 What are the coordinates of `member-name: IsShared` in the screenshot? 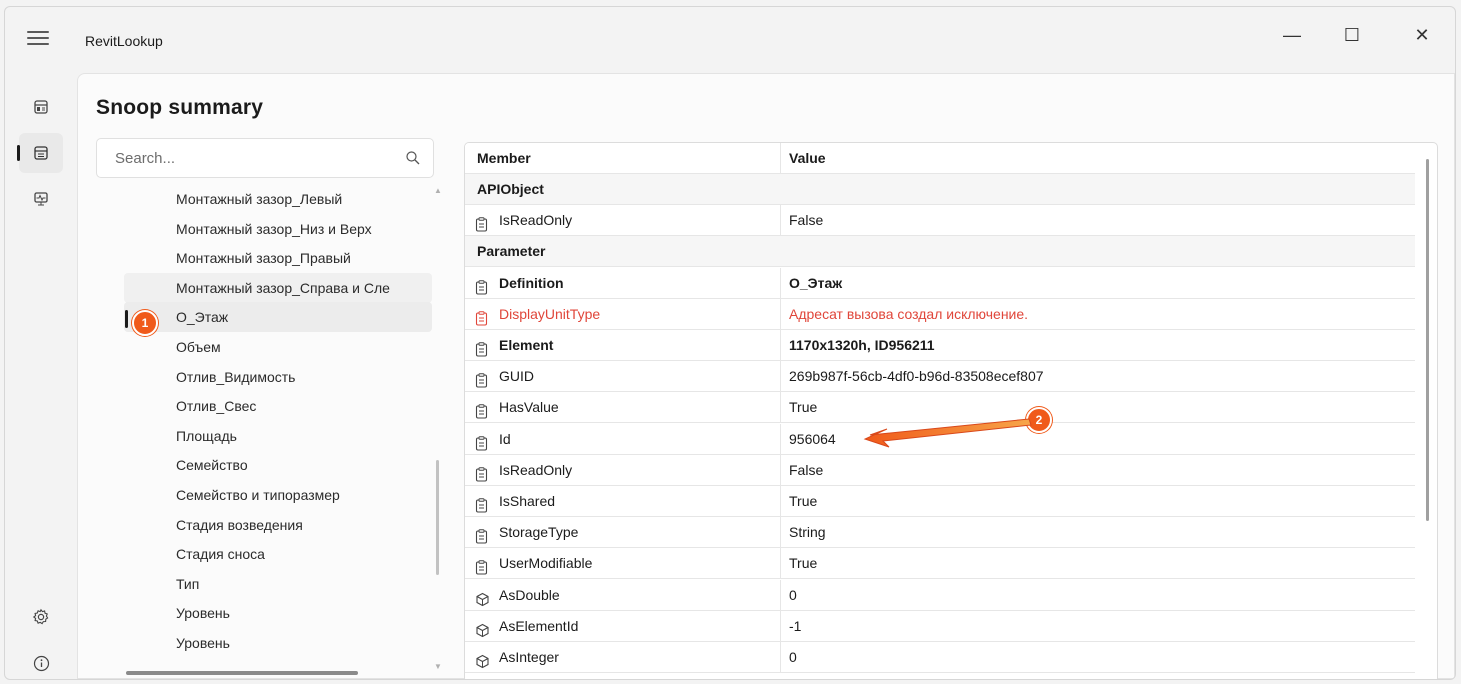 It's located at (527, 501).